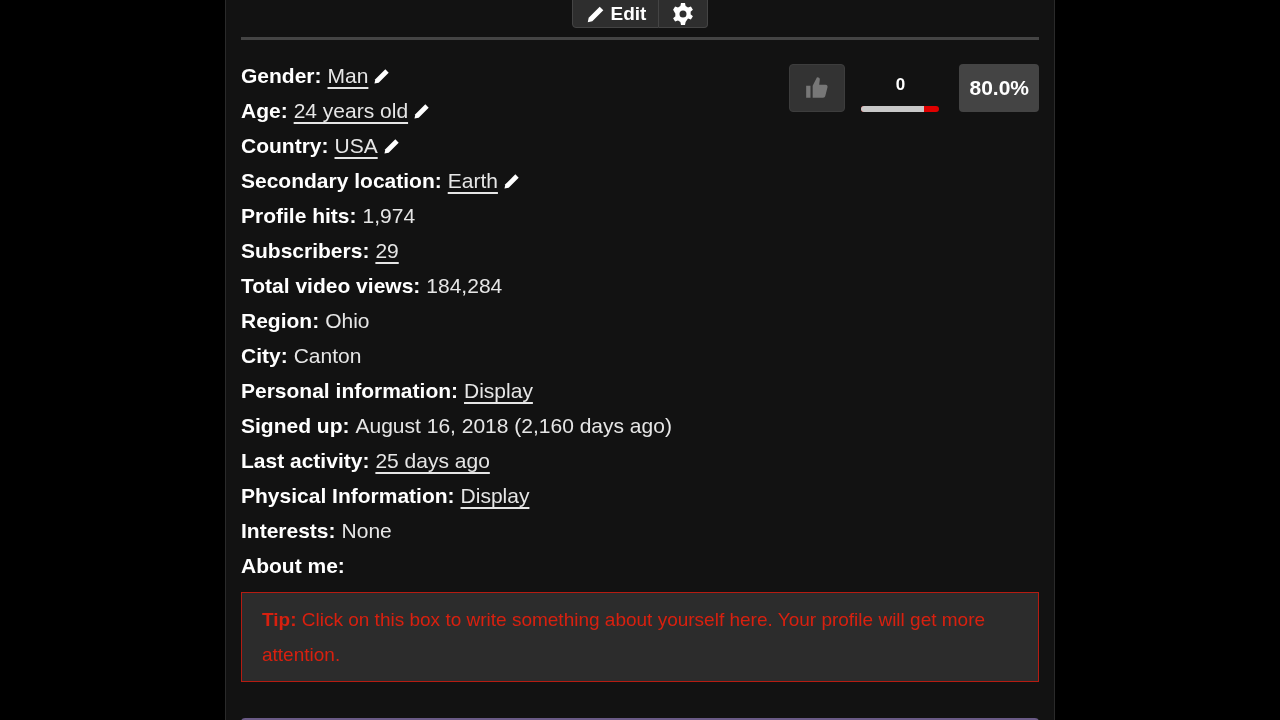 This screenshot has height=720, width=1280. Describe the element at coordinates (432, 461) in the screenshot. I see `field-link: 25 days ago` at that location.